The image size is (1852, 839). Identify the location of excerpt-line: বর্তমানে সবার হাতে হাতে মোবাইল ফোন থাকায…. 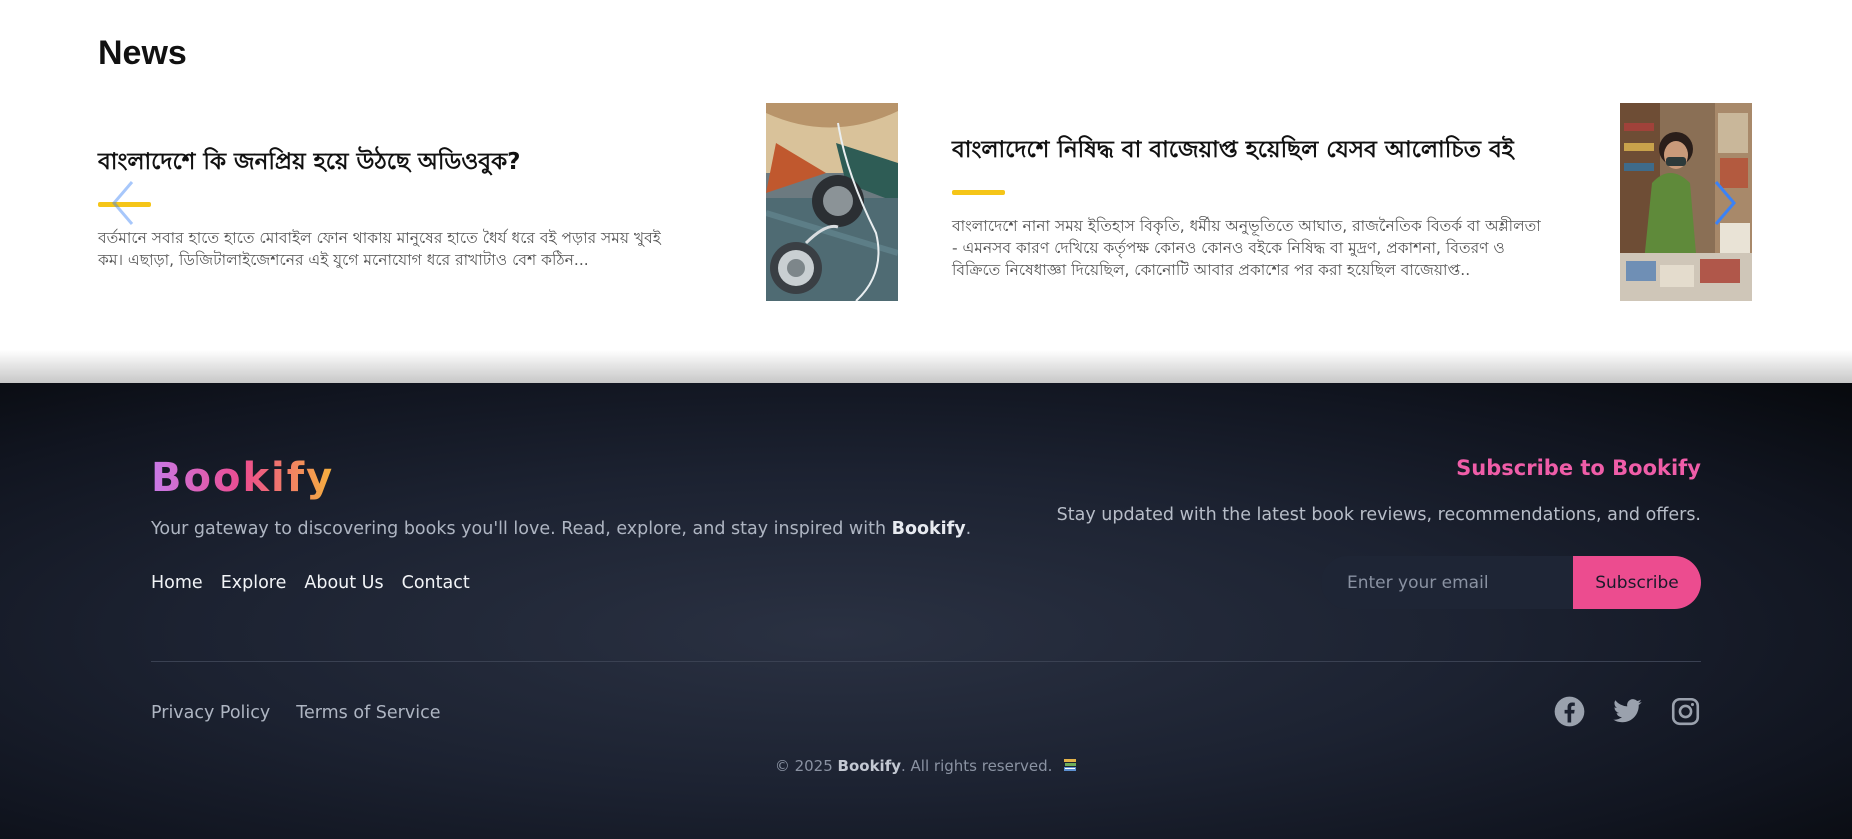
(379, 238).